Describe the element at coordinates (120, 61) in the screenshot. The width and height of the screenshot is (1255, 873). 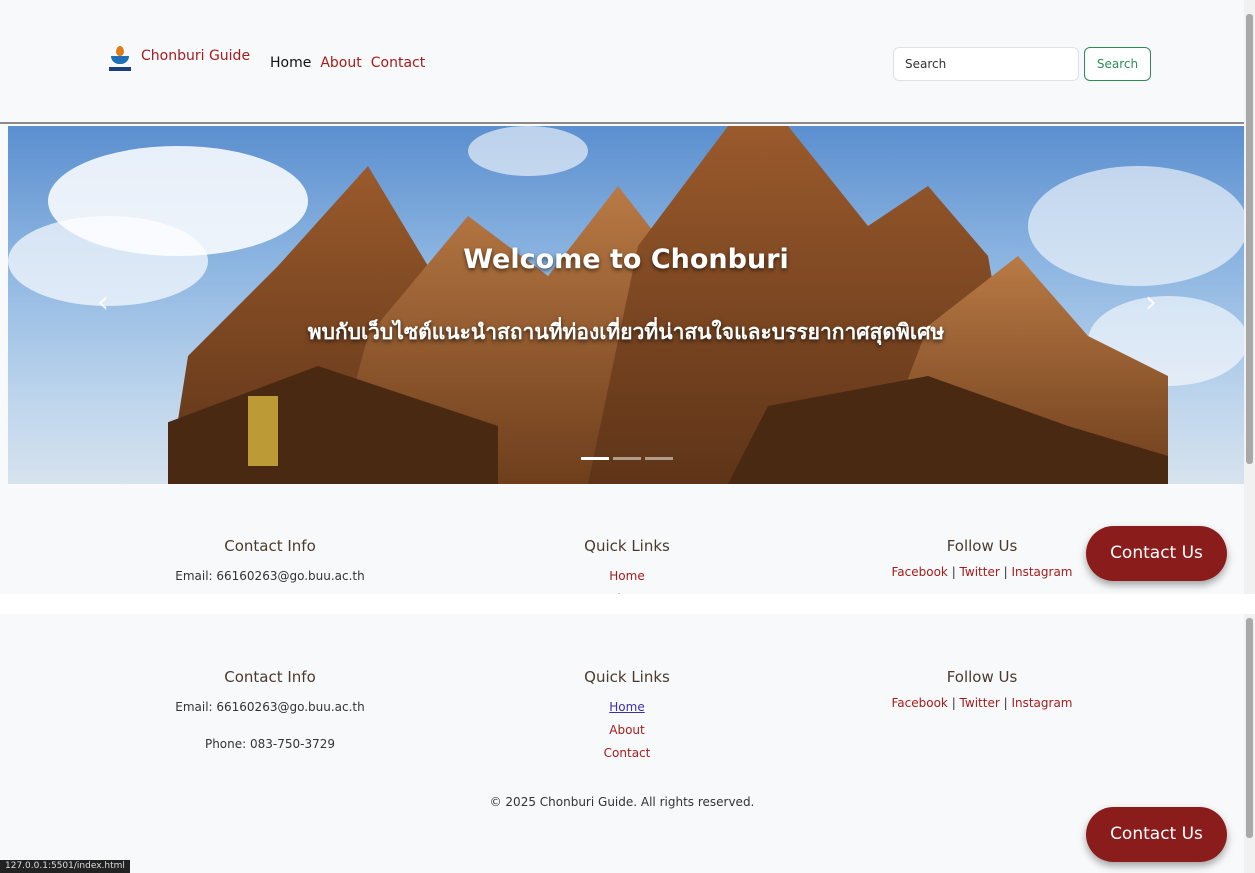
I see `chonburi-logo-icon` at that location.